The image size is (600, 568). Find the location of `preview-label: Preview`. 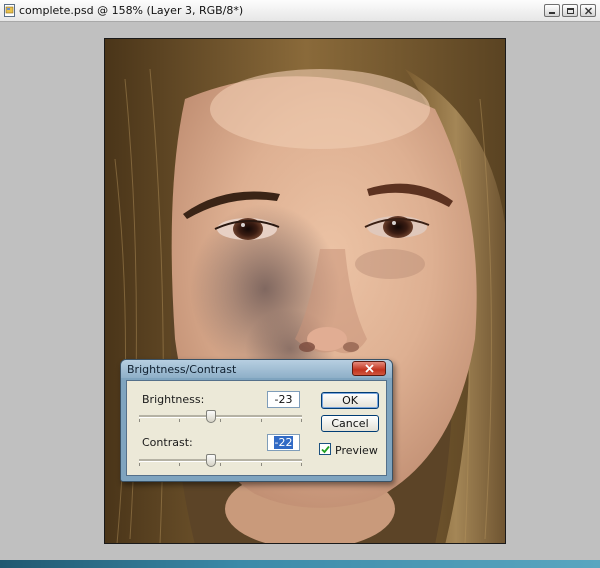

preview-label: Preview is located at coordinates (356, 450).